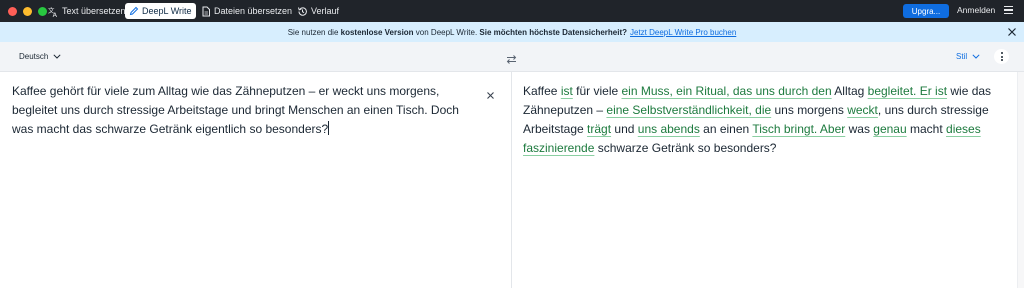  What do you see at coordinates (313, 32) in the screenshot?
I see `banner-text-prefix: Sie nutzen die` at bounding box center [313, 32].